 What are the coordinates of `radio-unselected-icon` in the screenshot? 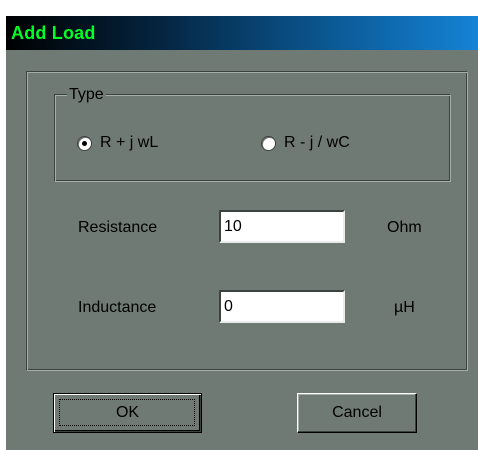 It's located at (268, 143).